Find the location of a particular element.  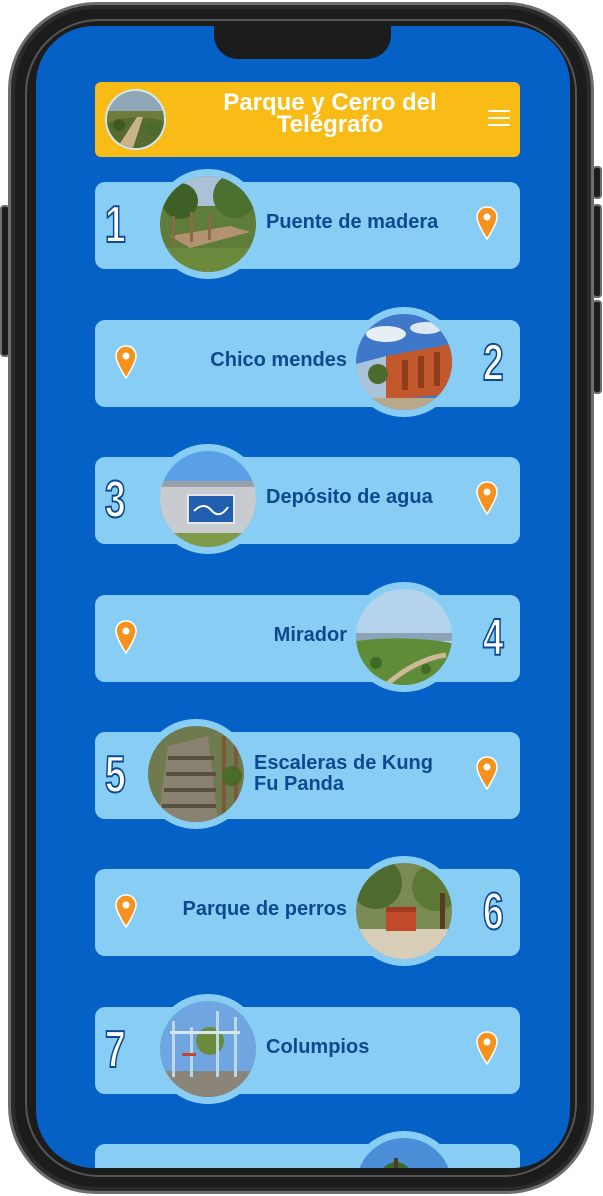

place-card-1: 1 Puente de madera is located at coordinates (307, 224).